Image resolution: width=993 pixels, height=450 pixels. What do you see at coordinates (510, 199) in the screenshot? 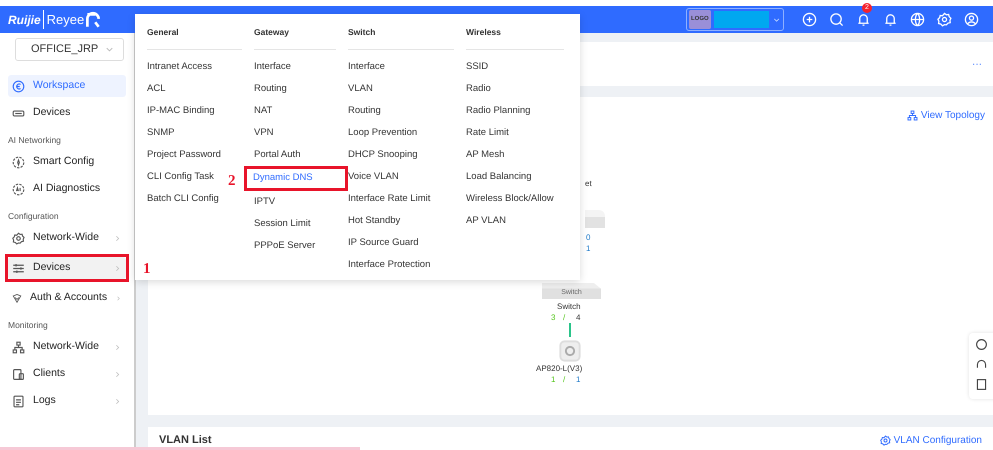
I see `menu-item: Wireless Block/Allow` at bounding box center [510, 199].